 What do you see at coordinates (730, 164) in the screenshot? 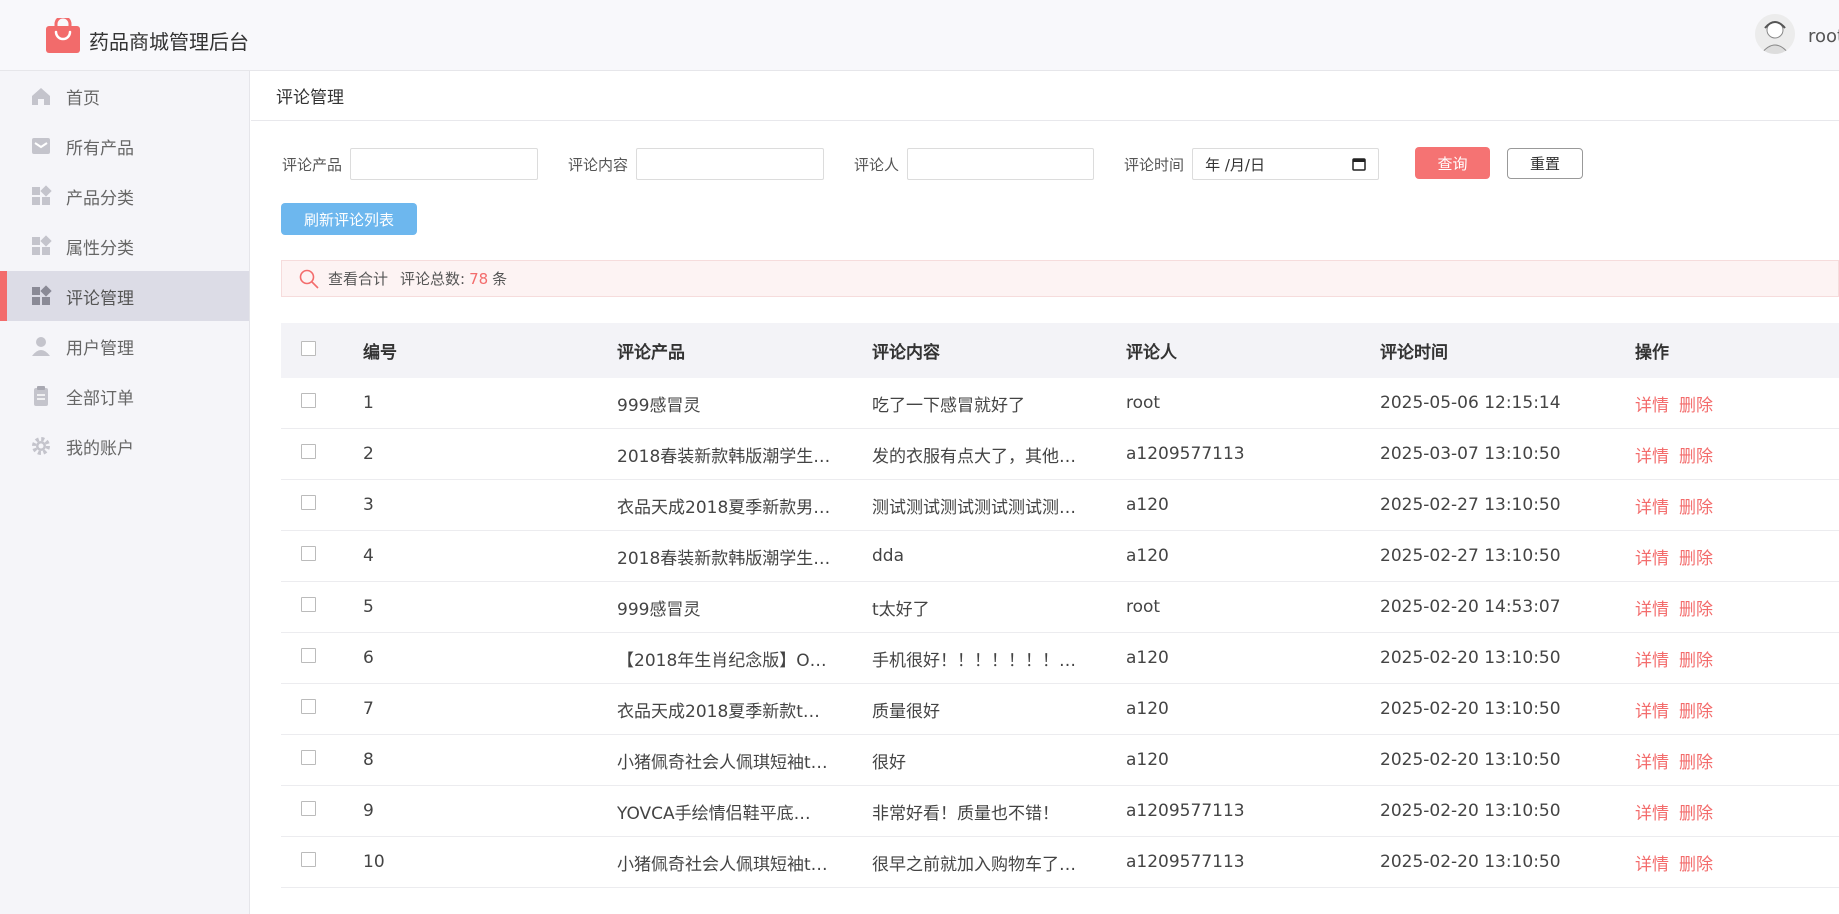
I see `content-filter-input` at bounding box center [730, 164].